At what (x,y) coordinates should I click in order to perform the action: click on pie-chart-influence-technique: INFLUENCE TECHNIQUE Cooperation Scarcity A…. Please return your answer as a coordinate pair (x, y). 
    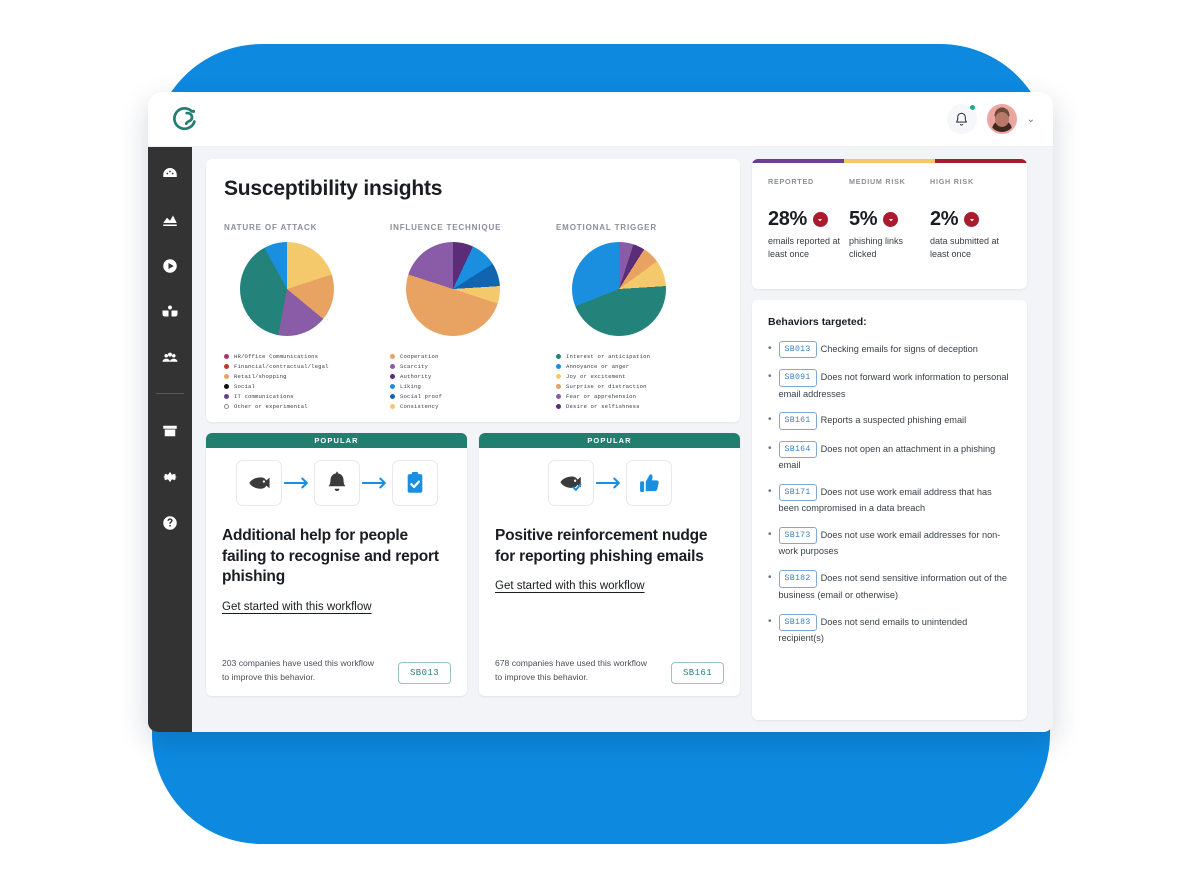
    Looking at the image, I should click on (473, 317).